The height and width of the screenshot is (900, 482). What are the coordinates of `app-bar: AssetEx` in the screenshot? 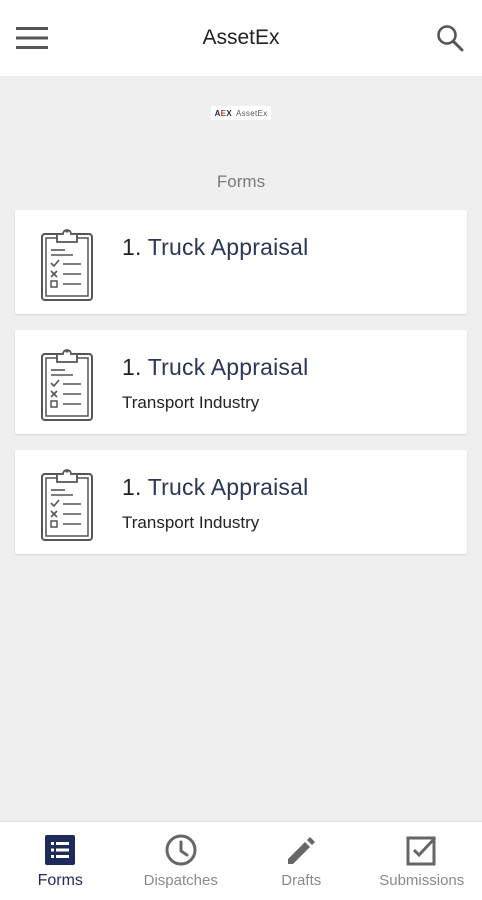 It's located at (241, 38).